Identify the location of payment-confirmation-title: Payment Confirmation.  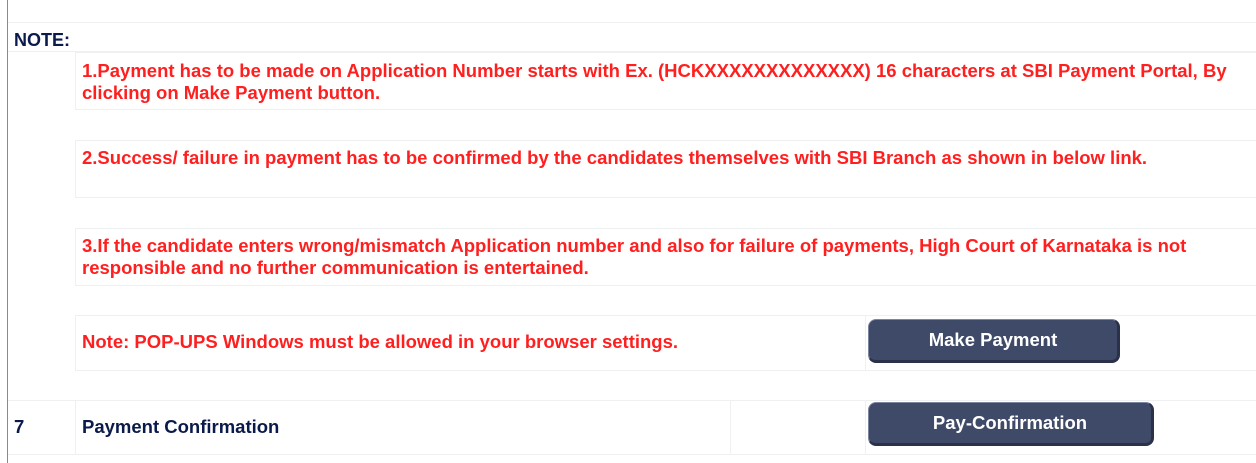
(181, 426).